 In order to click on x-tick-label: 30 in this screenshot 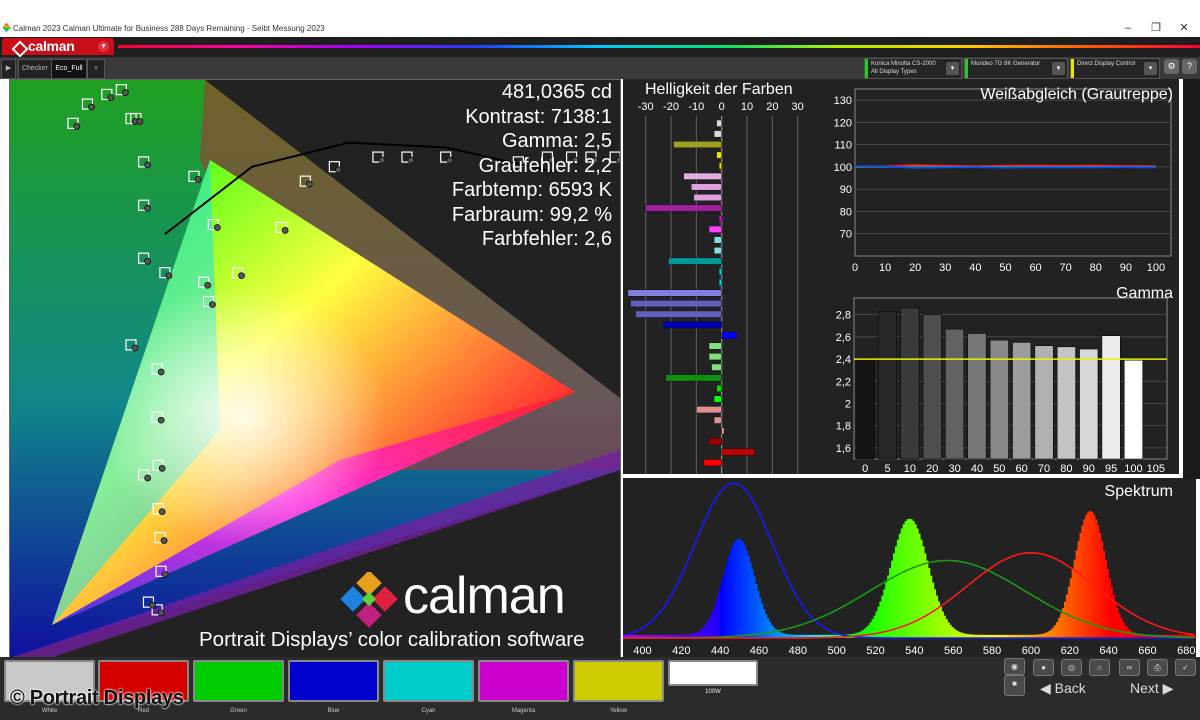, I will do `click(798, 107)`.